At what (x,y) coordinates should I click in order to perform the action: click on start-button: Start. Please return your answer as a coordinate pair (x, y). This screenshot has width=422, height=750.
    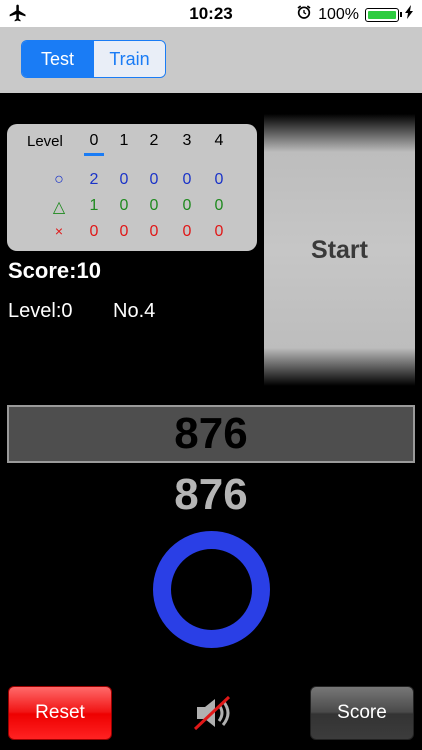
    Looking at the image, I should click on (339, 250).